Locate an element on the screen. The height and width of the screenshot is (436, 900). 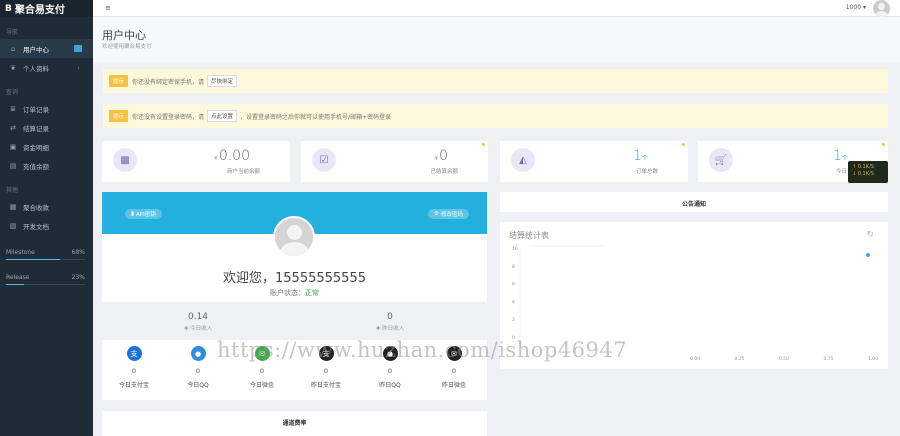
stat-value: ¥0 is located at coordinates (441, 156).